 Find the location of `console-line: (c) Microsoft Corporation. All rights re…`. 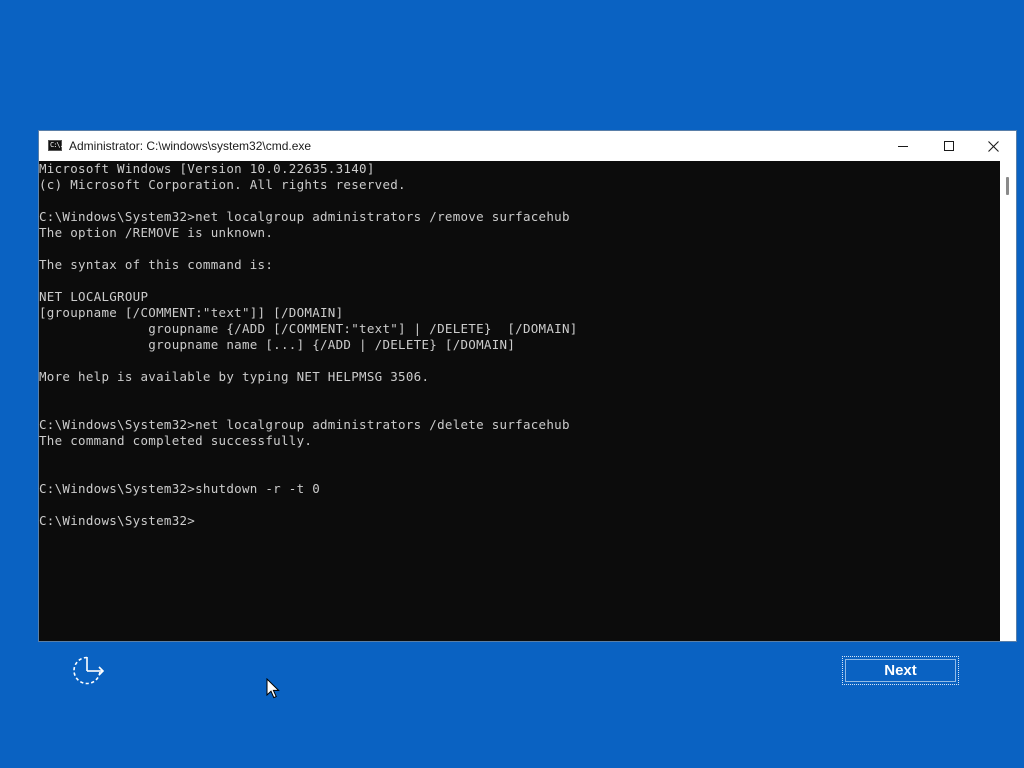

console-line: (c) Microsoft Corporation. All rights re… is located at coordinates (222, 184).